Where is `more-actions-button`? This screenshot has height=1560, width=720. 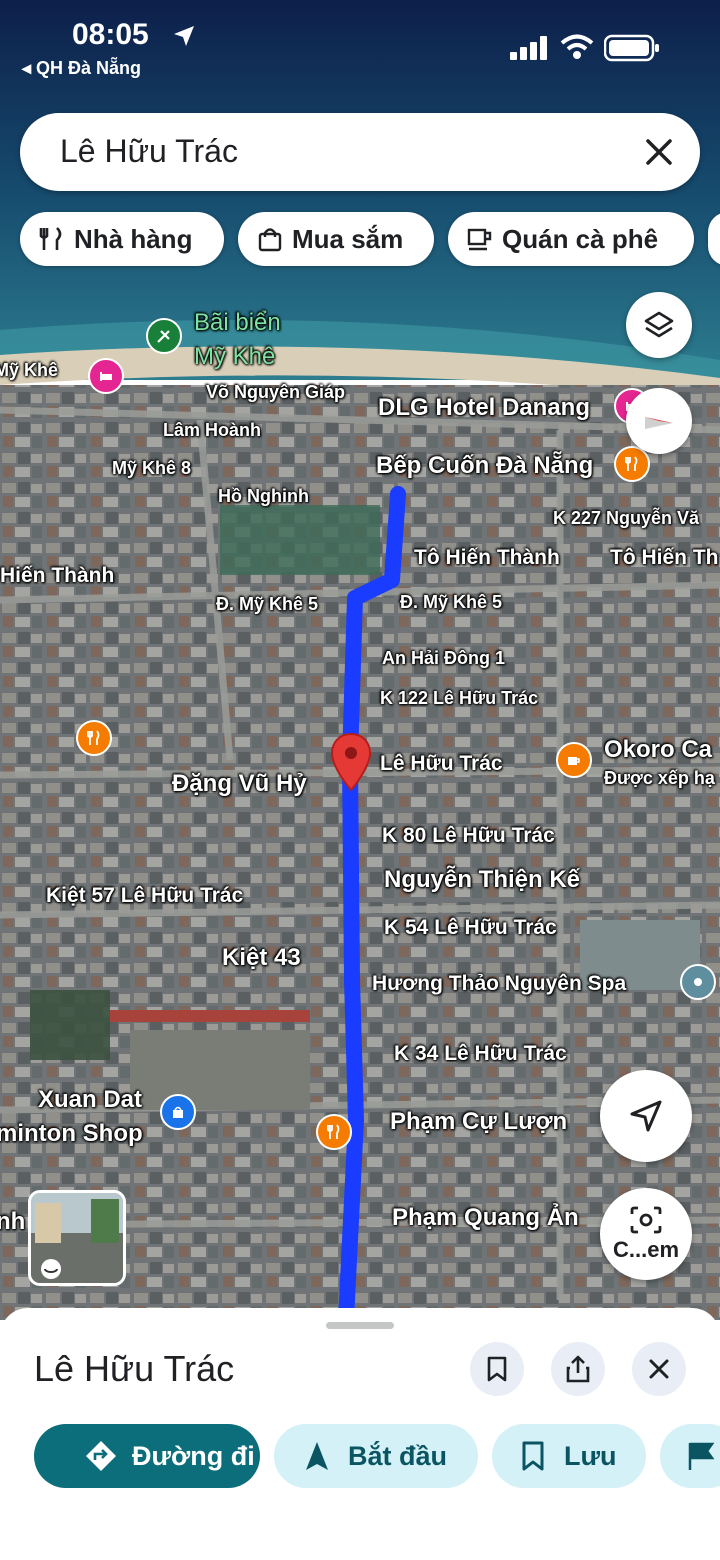 more-actions-button is located at coordinates (690, 1456).